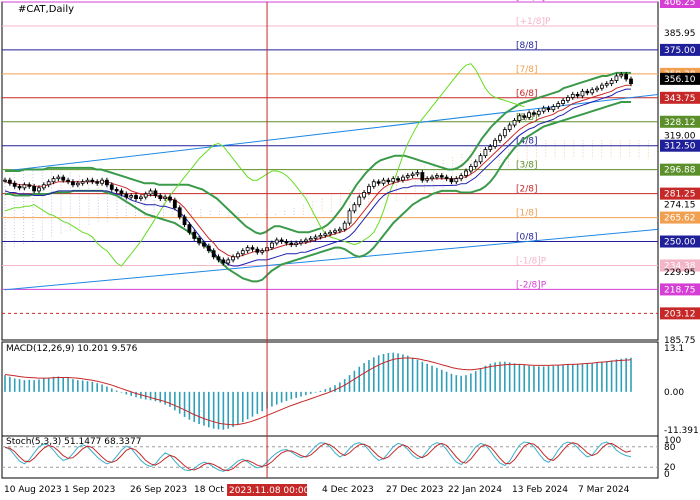  What do you see at coordinates (680, 341) in the screenshot?
I see `price-axis-tick: 185.75` at bounding box center [680, 341].